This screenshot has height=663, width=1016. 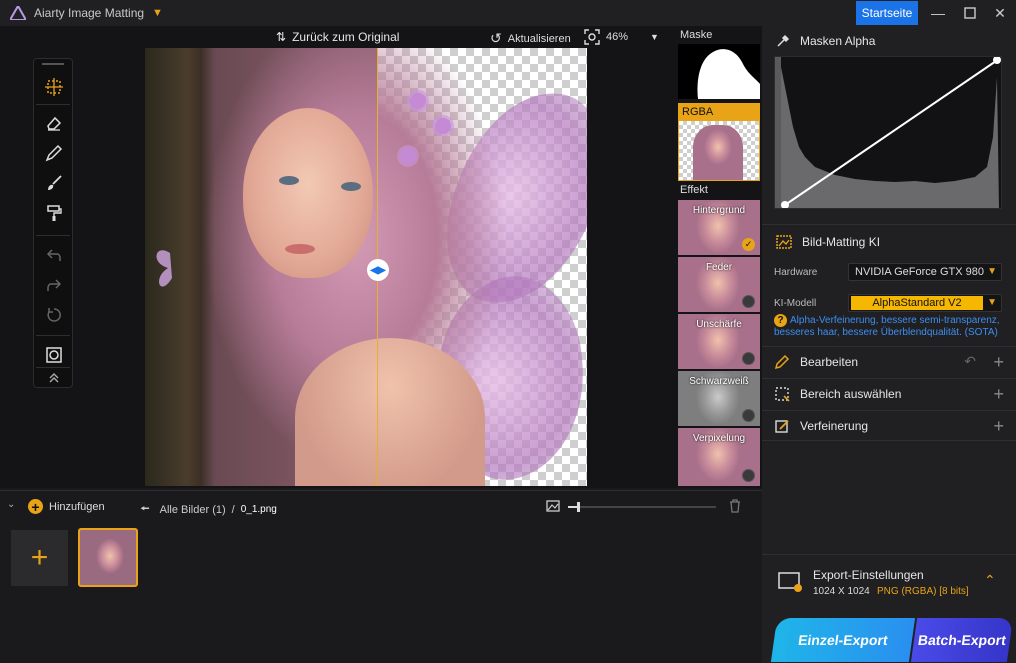 I want to click on model-select: AlphaStandard V2 ▼, so click(x=925, y=303).